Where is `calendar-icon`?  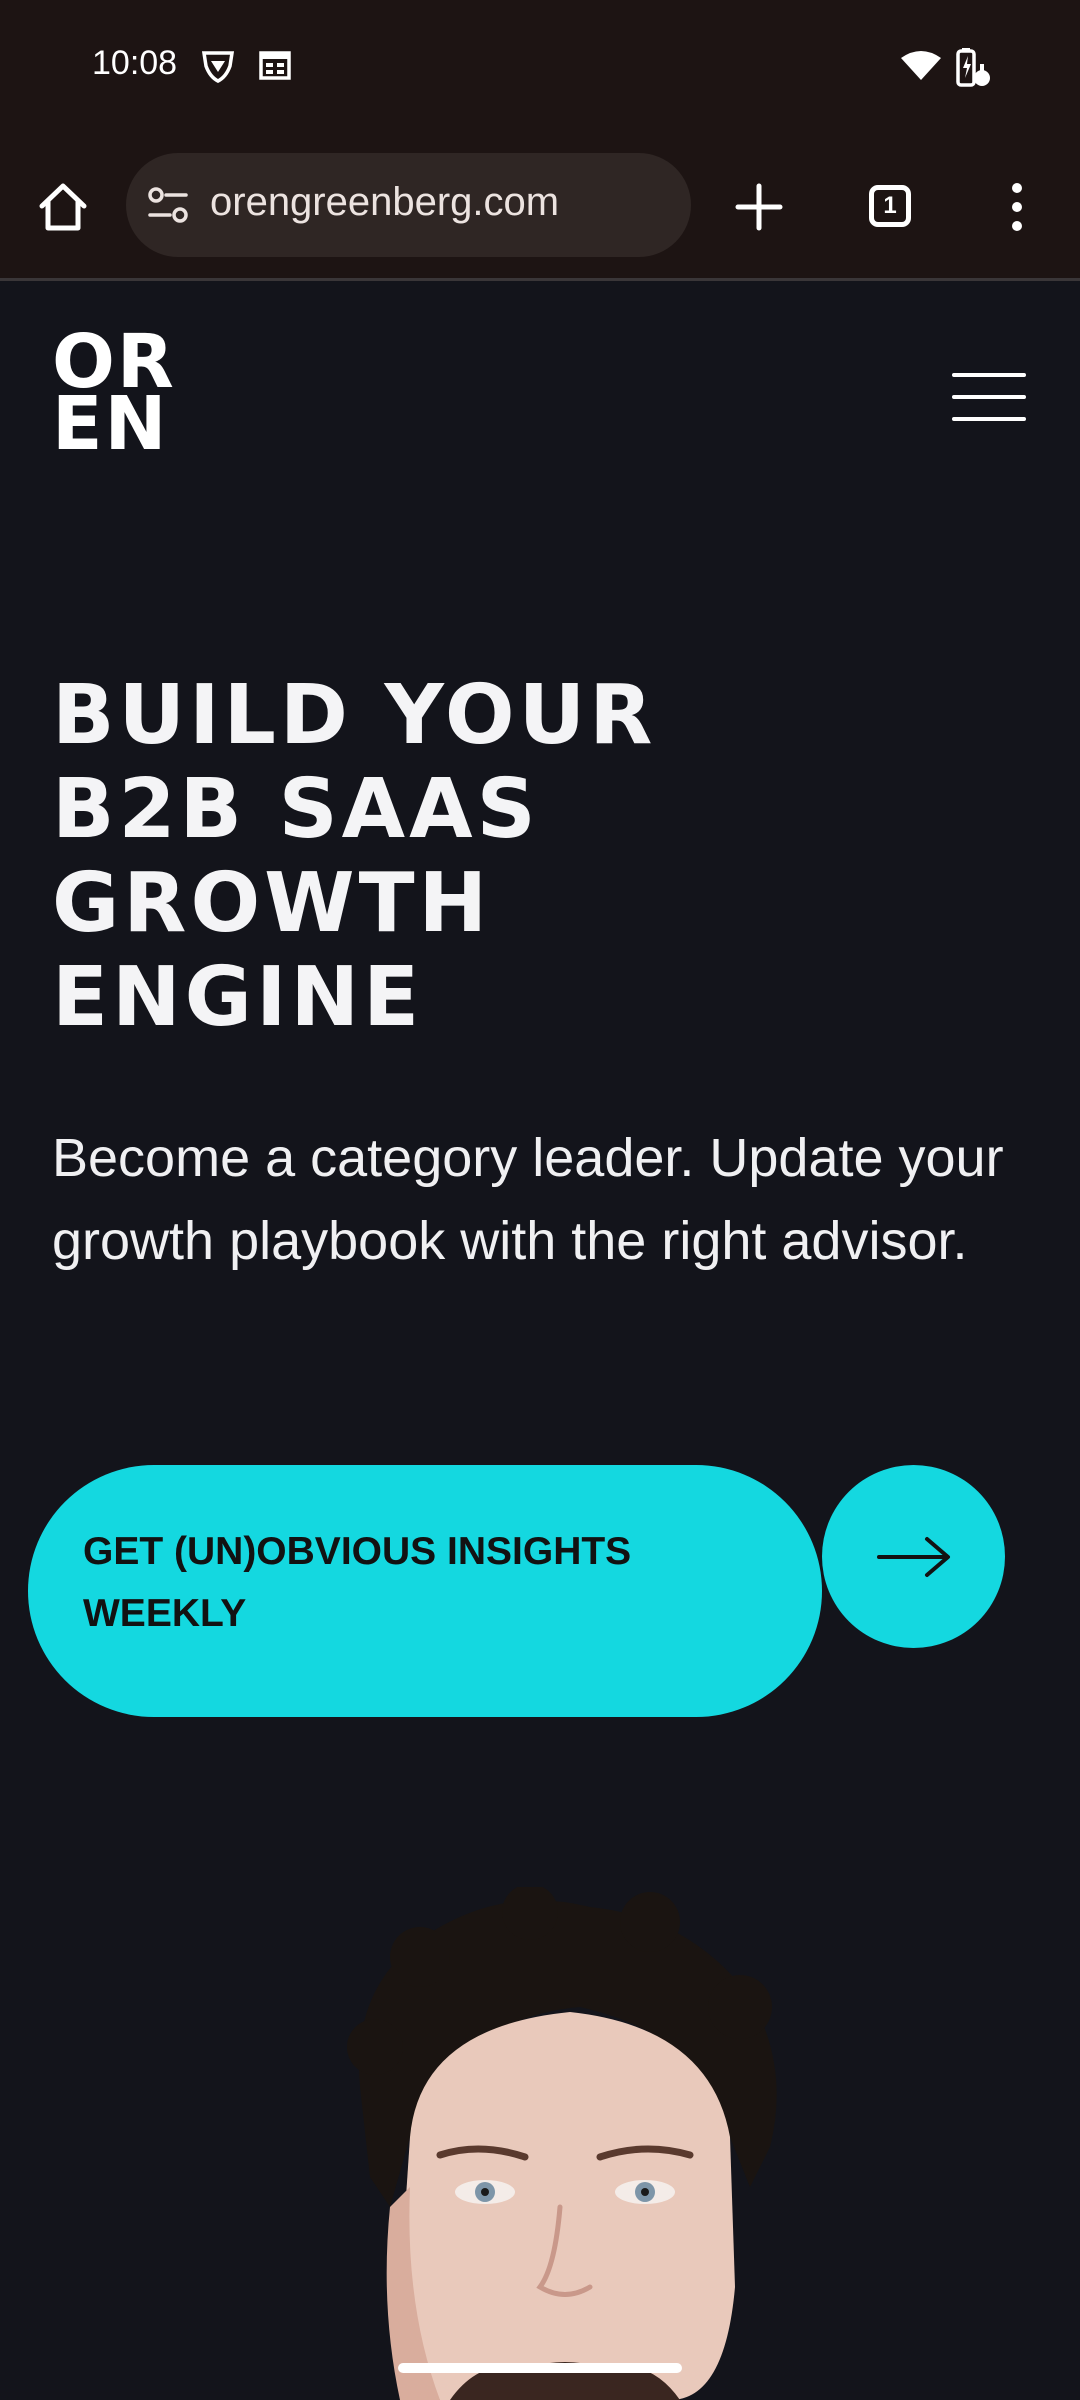
calendar-icon is located at coordinates (275, 67).